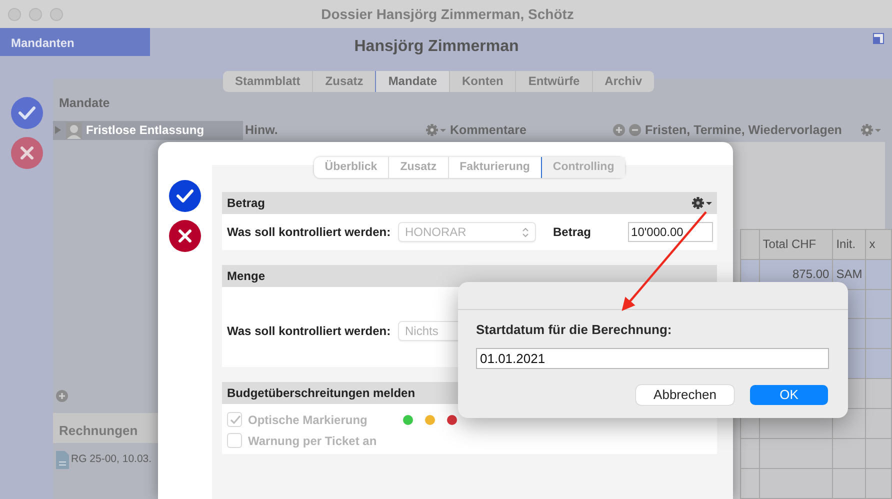 This screenshot has width=892, height=499. Describe the element at coordinates (447, 14) in the screenshot. I see `window-title: Dossier Hansjörg Zimmerman, Schötz` at that location.